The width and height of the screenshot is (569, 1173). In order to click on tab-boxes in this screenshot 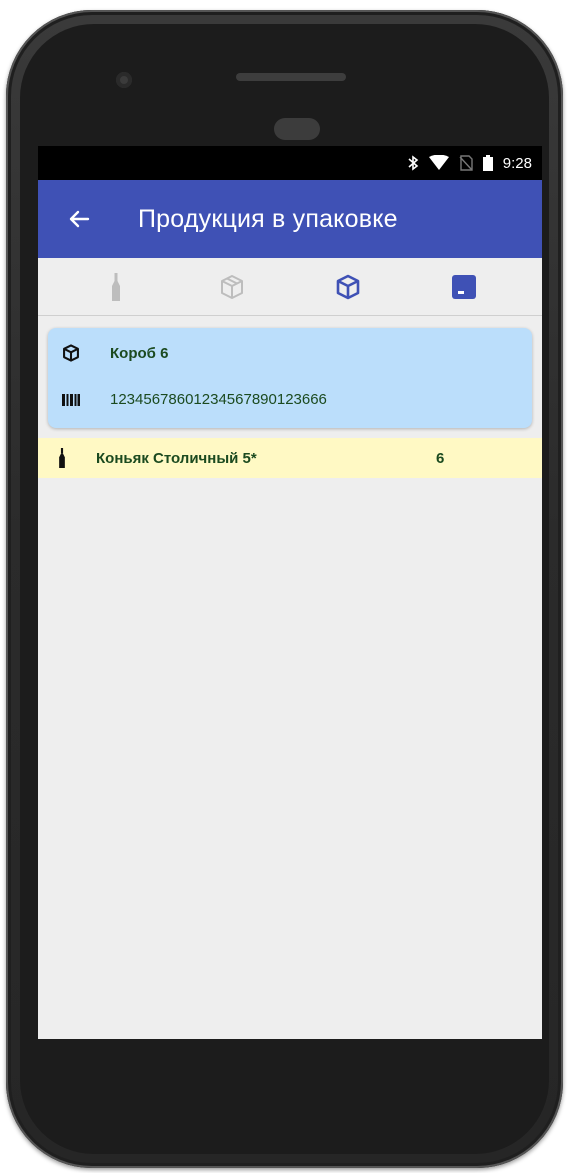, I will do `click(348, 287)`.